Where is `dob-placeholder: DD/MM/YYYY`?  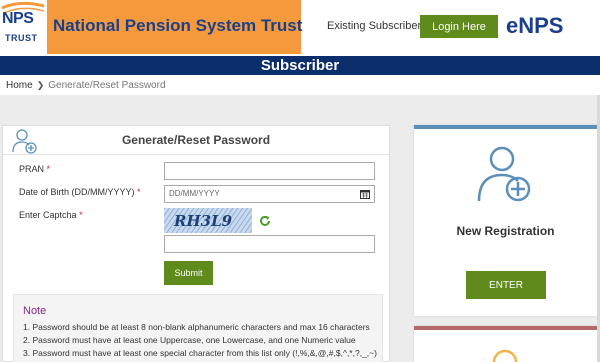
dob-placeholder: DD/MM/YYYY is located at coordinates (194, 193).